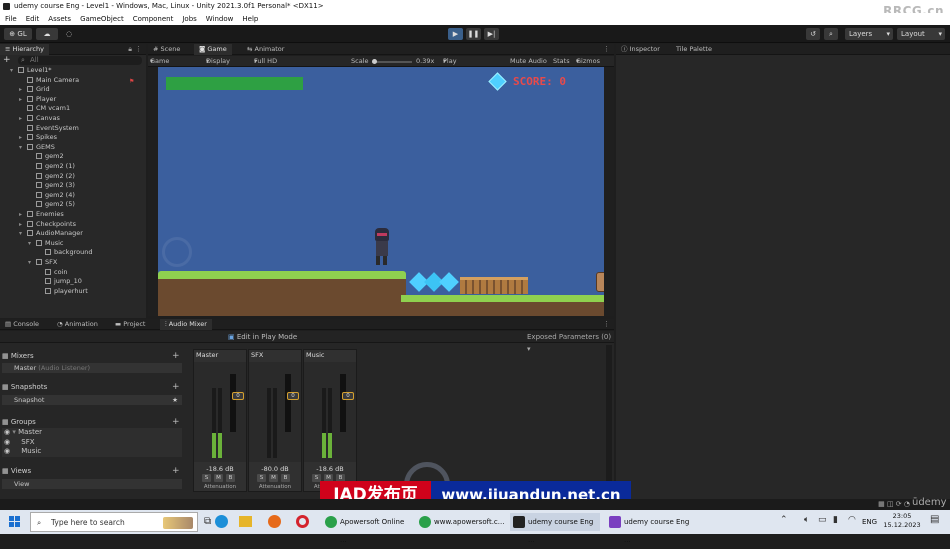 The image size is (950, 549). I want to click on battery-icon: ▮, so click(835, 520).